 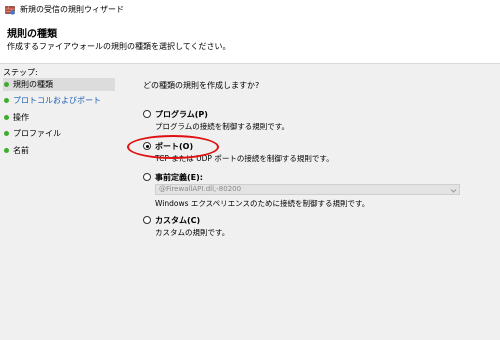 I want to click on predefined-rule-select: @FirewallAPI.dll,-80200, so click(x=307, y=189).